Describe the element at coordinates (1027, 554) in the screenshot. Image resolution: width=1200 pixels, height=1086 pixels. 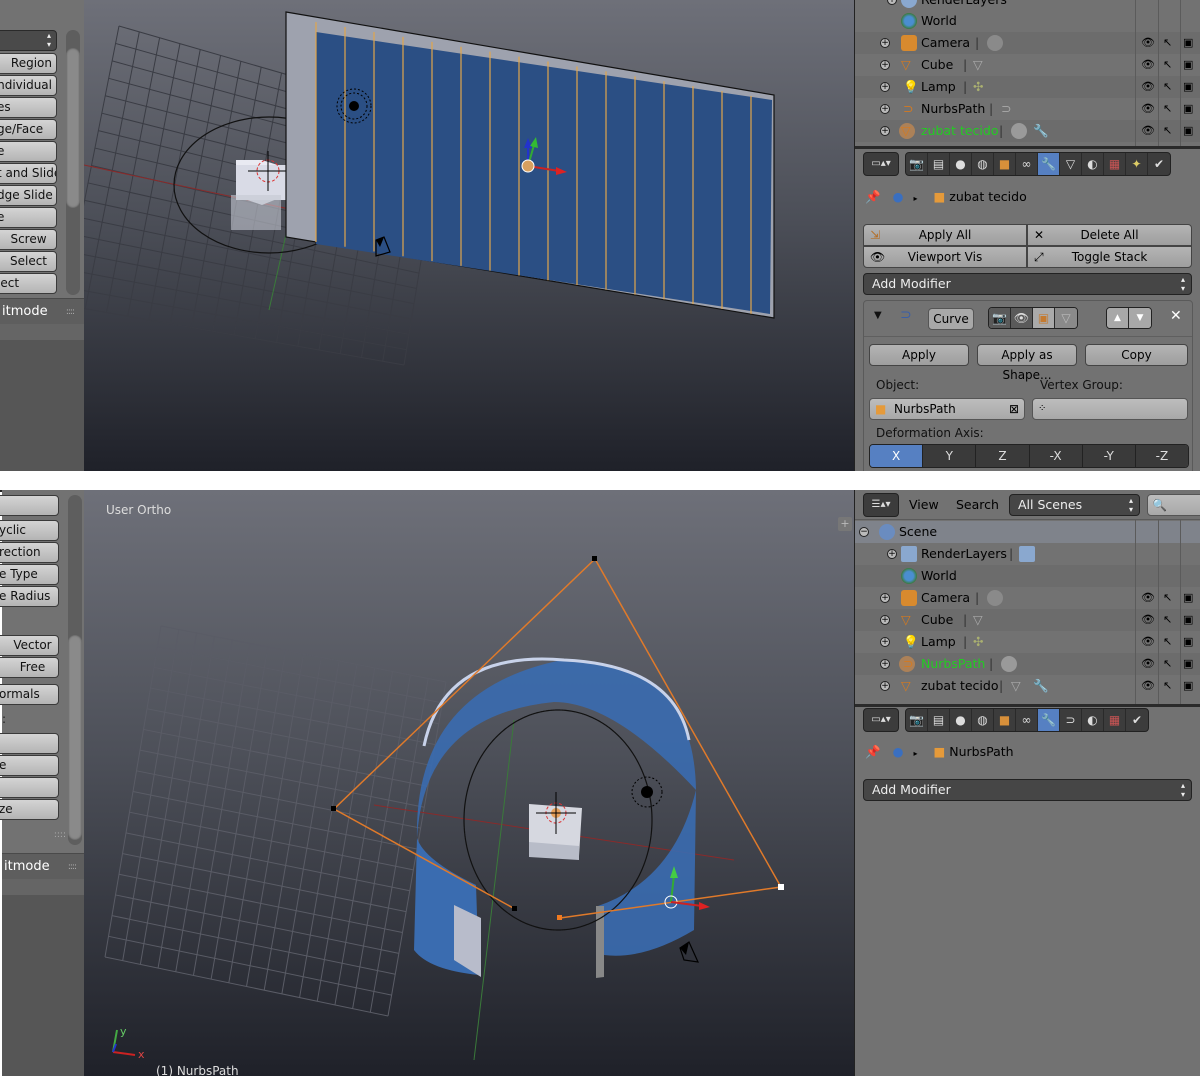
I see `renderlayers-data-icon` at that location.